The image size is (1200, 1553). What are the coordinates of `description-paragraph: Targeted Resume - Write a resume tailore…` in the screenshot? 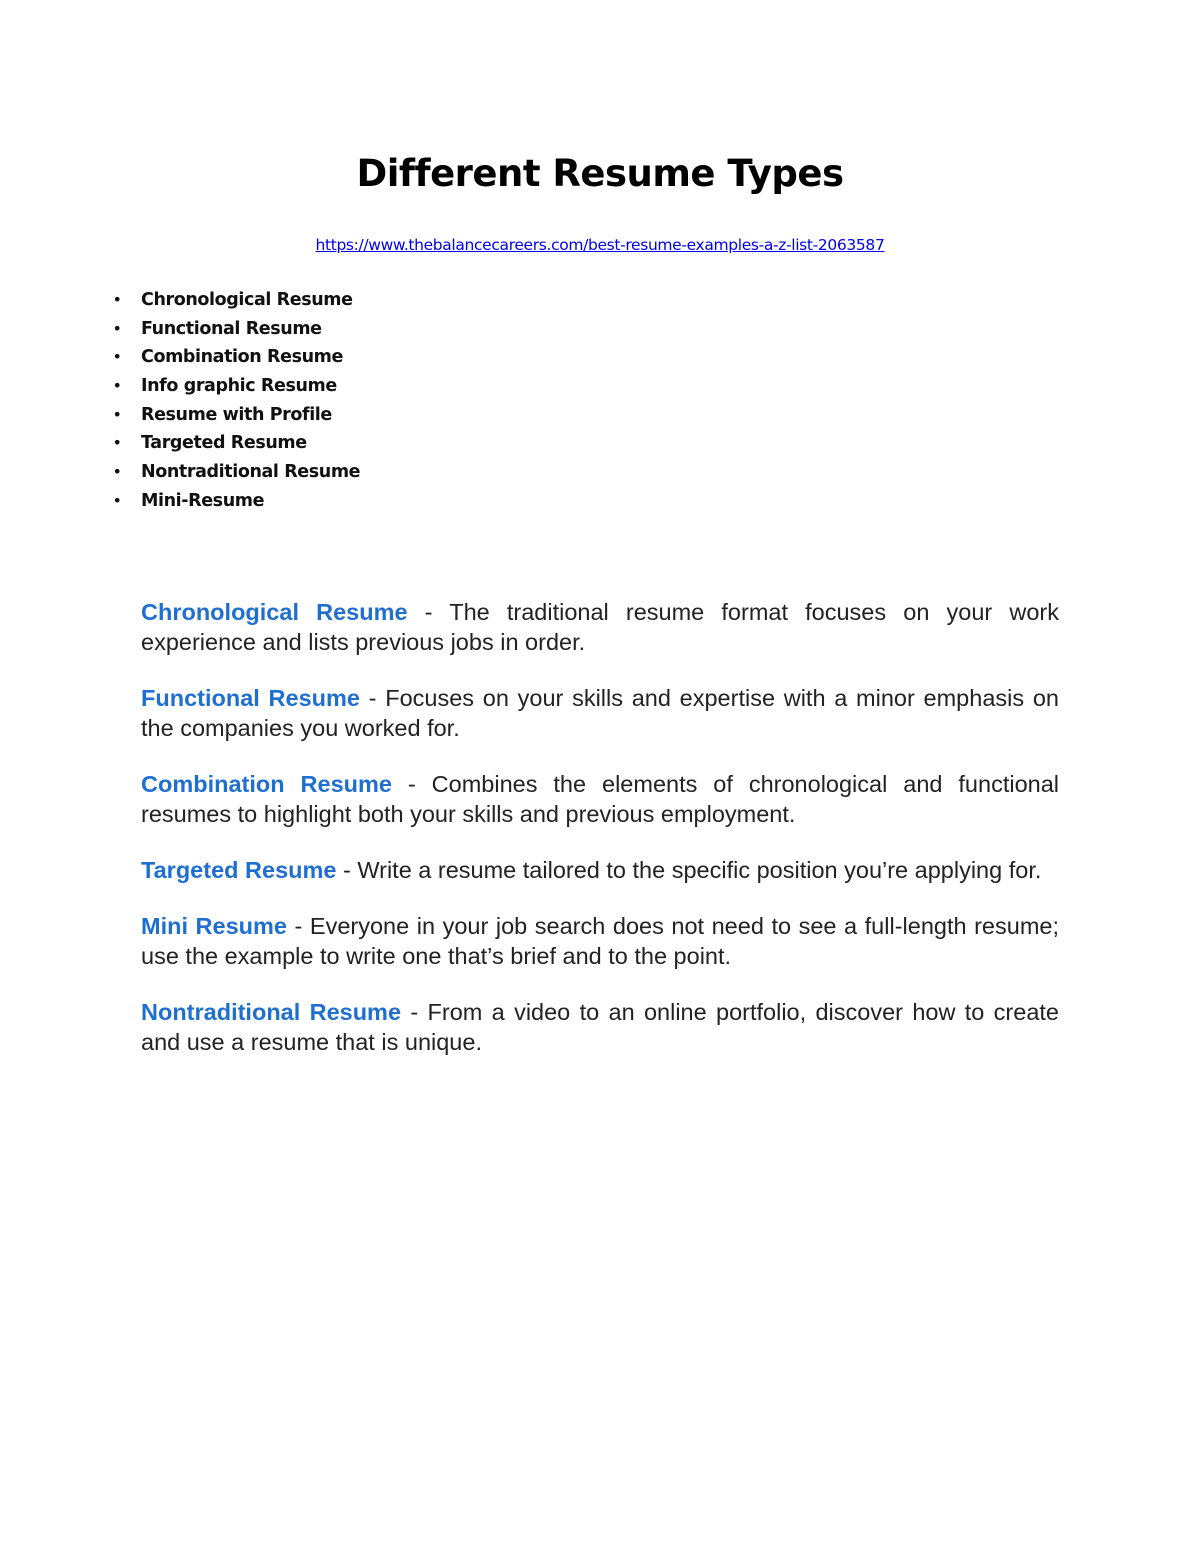 It's located at (600, 870).